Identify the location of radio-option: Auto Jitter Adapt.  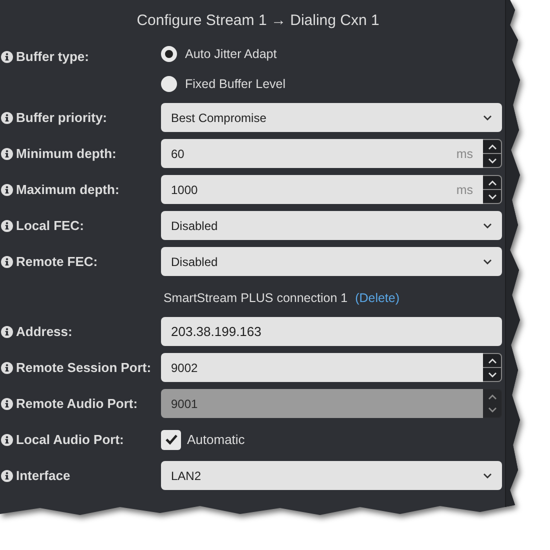
(331, 54).